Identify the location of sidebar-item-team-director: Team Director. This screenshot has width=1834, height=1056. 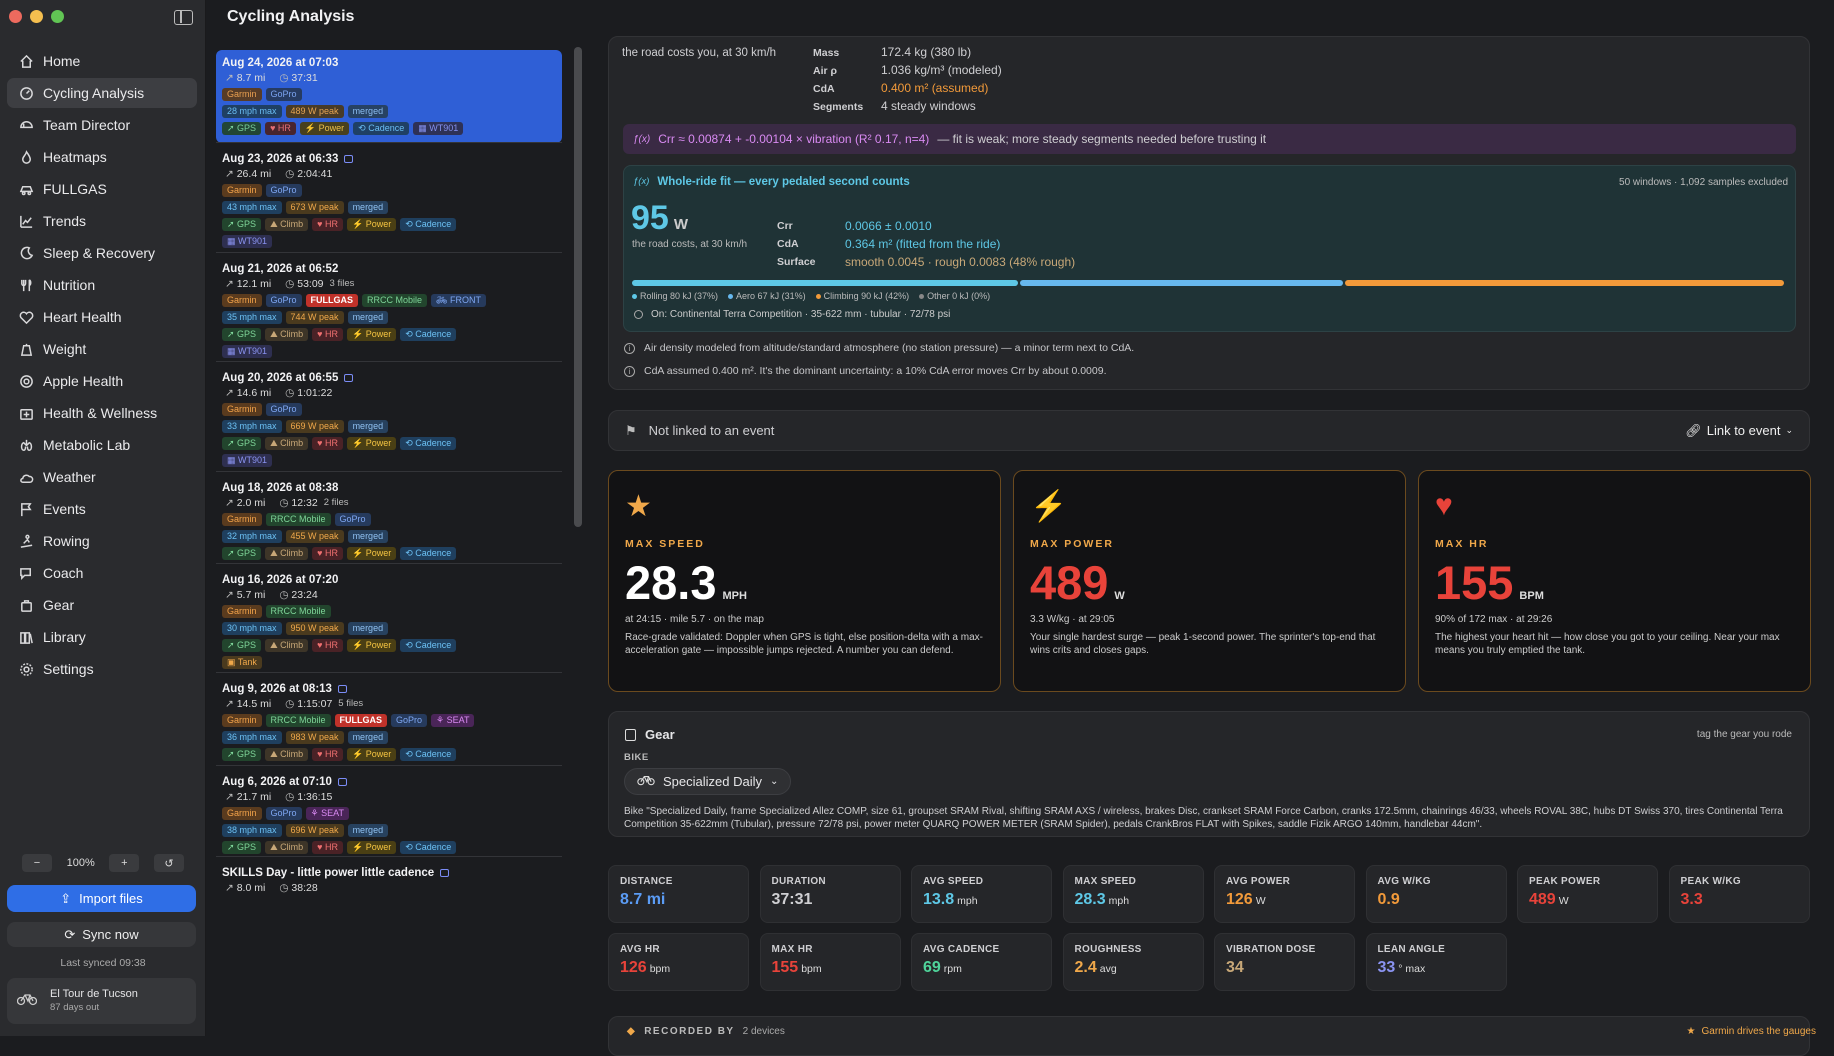
(102, 125).